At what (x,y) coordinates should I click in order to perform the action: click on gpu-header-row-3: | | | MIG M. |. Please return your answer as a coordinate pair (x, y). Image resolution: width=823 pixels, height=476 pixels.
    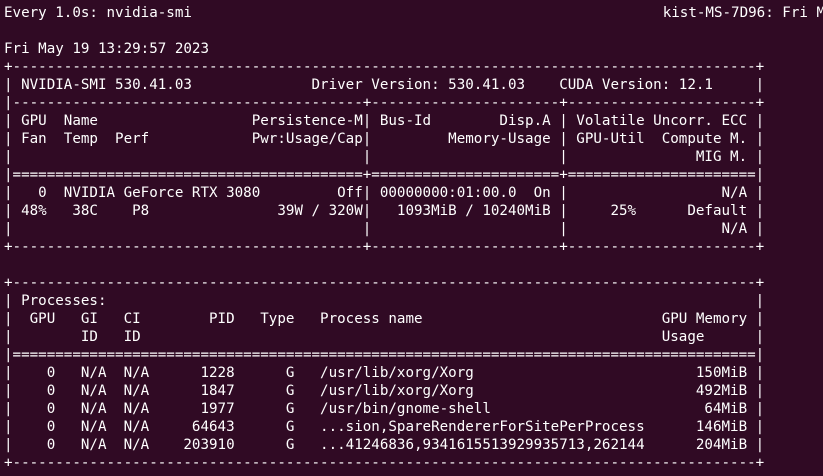
    Looking at the image, I should click on (384, 157).